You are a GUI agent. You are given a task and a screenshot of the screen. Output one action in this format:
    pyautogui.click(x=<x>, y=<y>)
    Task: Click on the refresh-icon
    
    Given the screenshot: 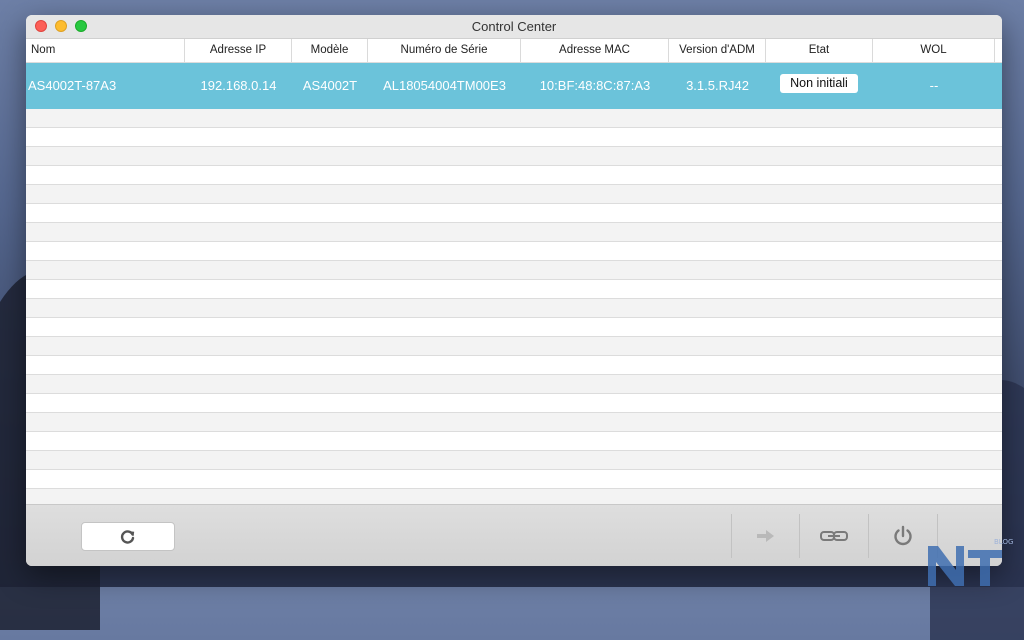 What is the action you would take?
    pyautogui.click(x=127, y=536)
    